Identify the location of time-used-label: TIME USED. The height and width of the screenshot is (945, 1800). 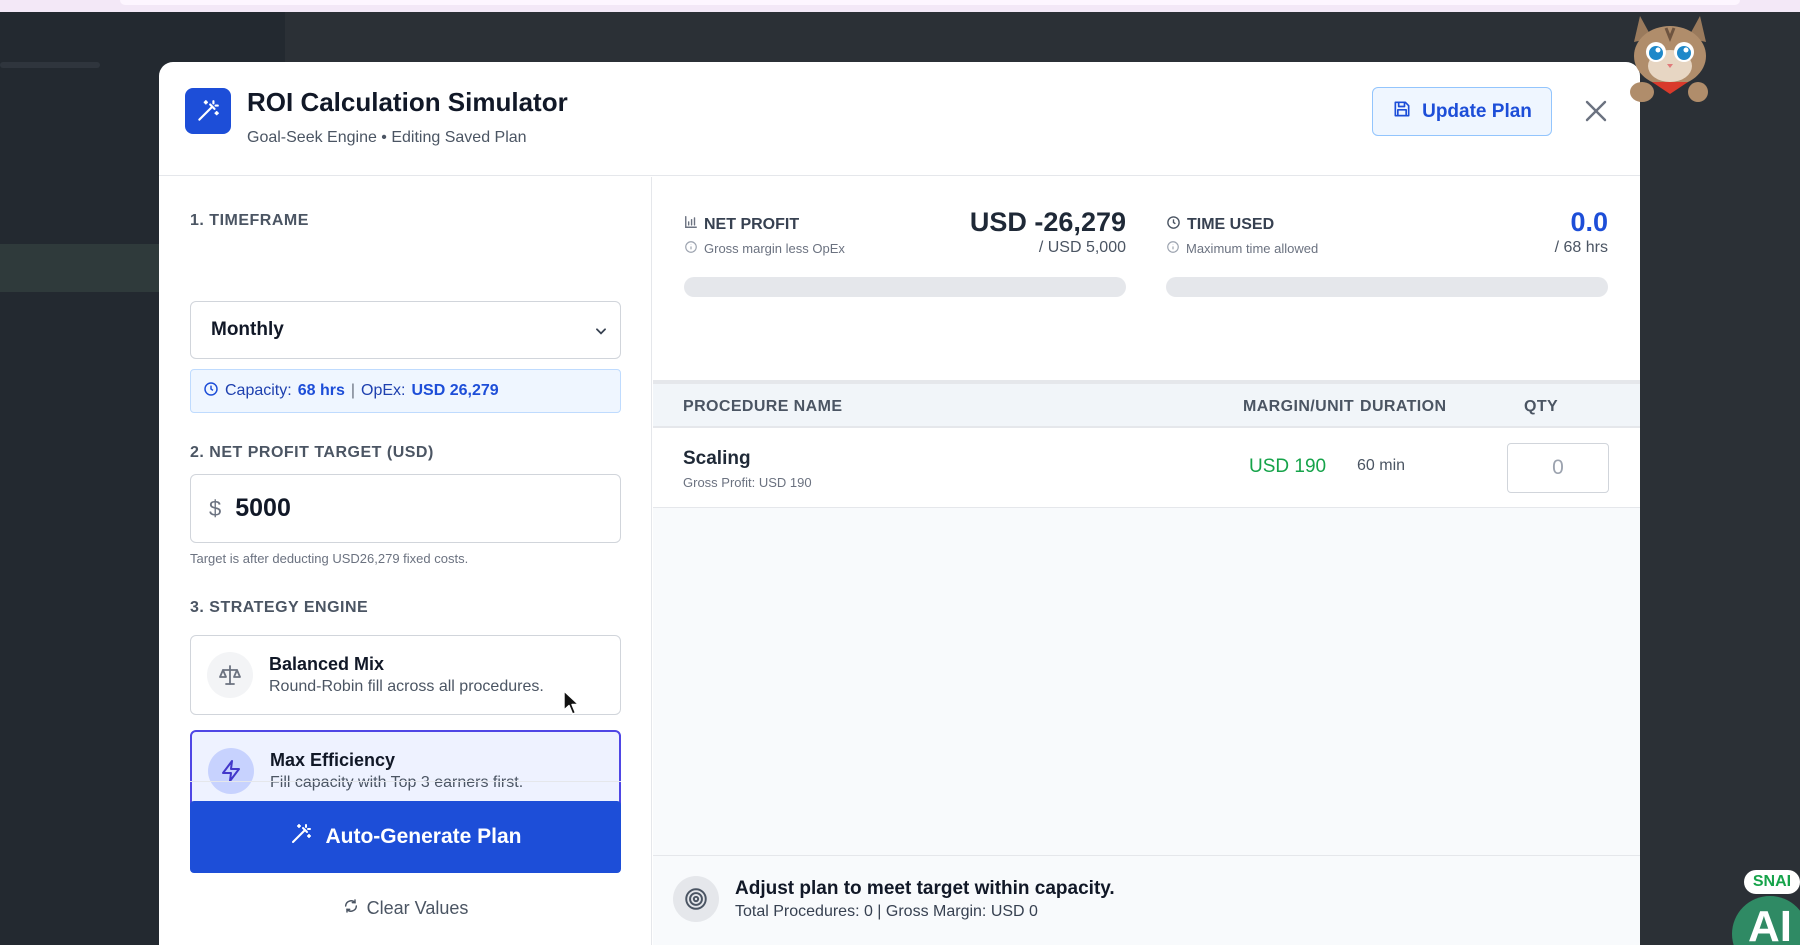
(1220, 225).